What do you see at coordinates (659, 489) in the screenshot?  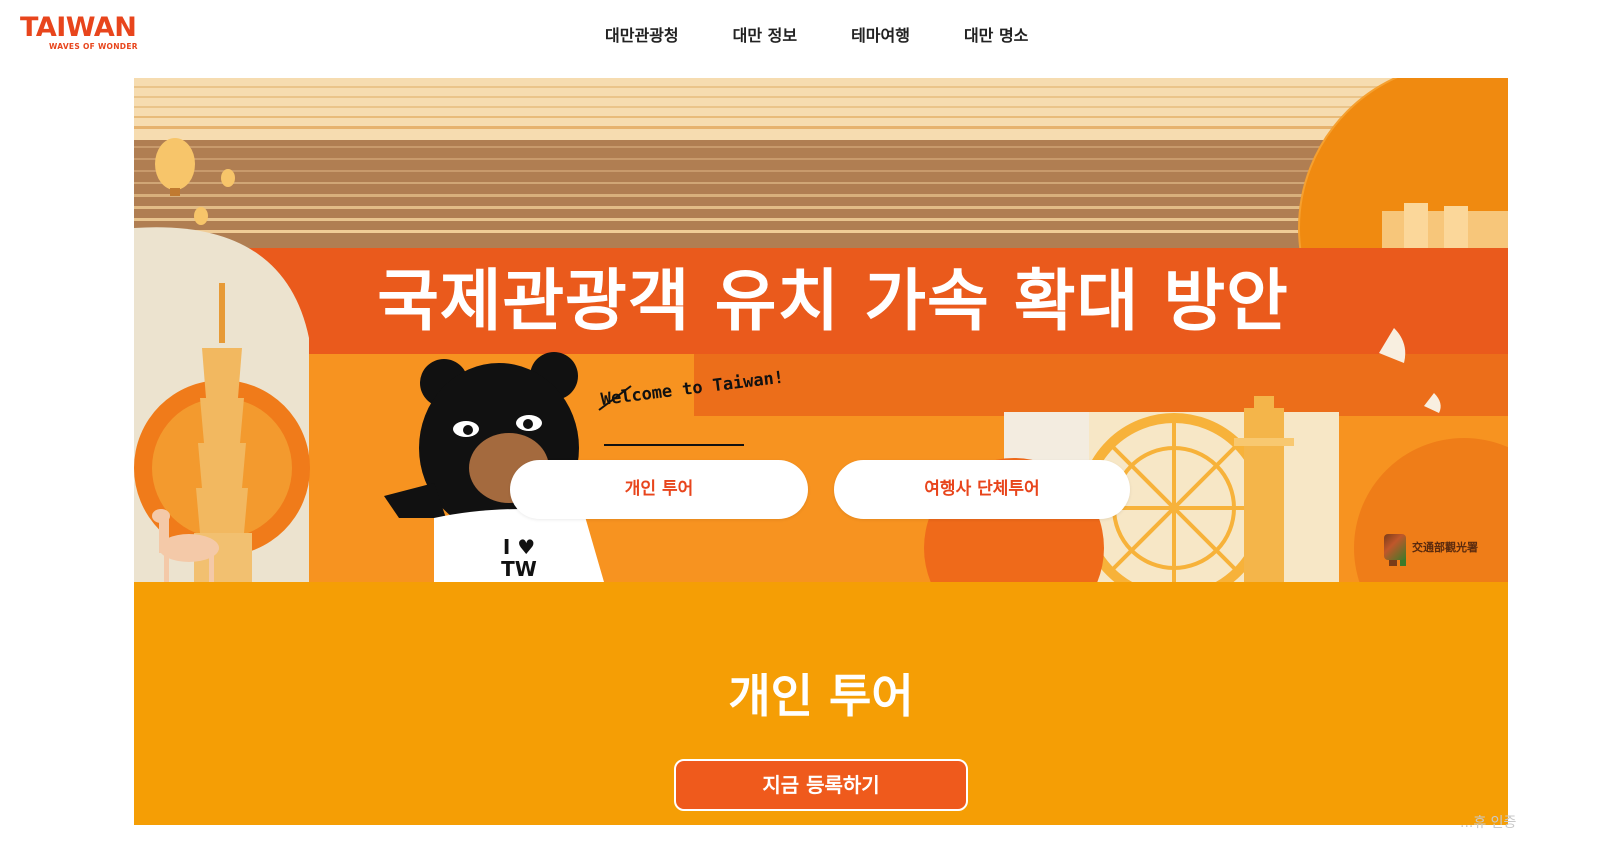 I see `individual-tour-button: 개인 투어` at bounding box center [659, 489].